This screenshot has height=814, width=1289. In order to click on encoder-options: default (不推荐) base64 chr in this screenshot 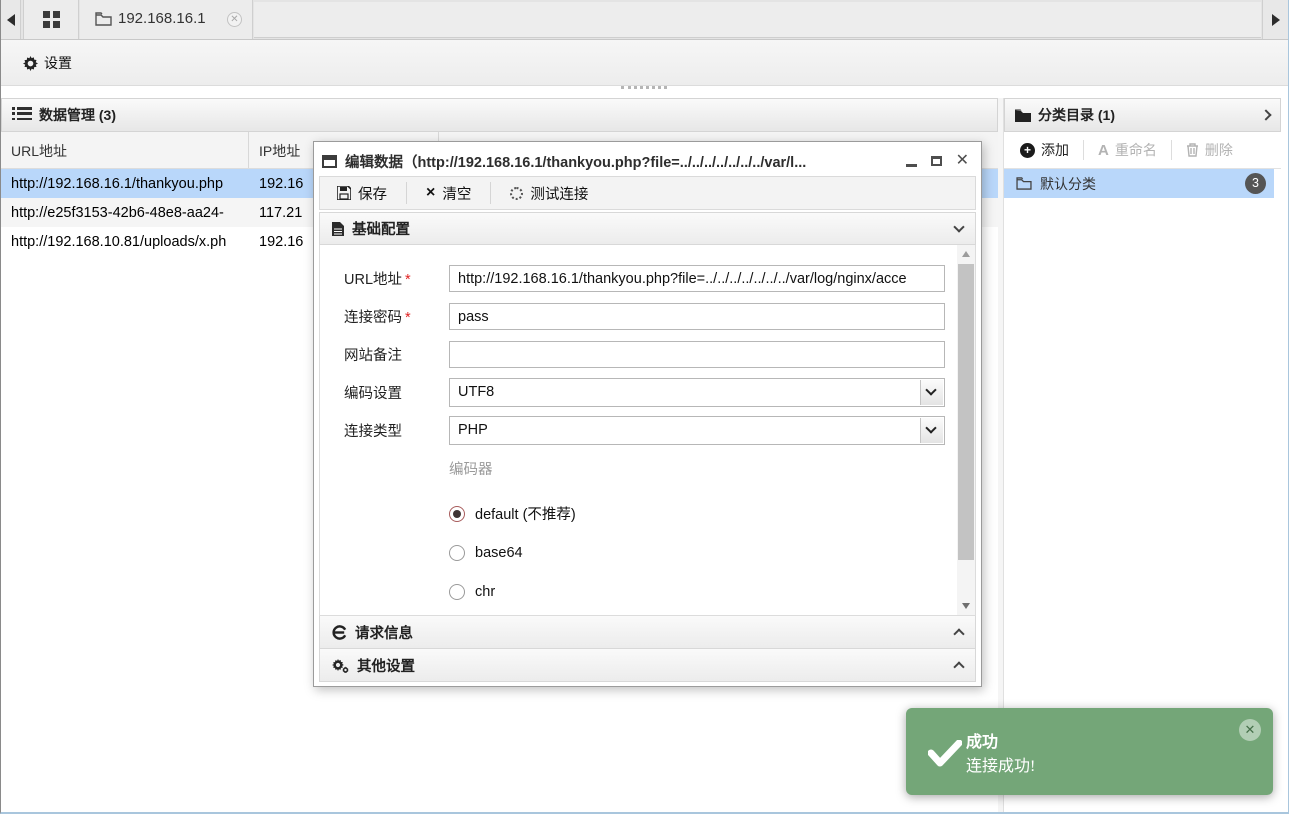, I will do `click(650, 552)`.